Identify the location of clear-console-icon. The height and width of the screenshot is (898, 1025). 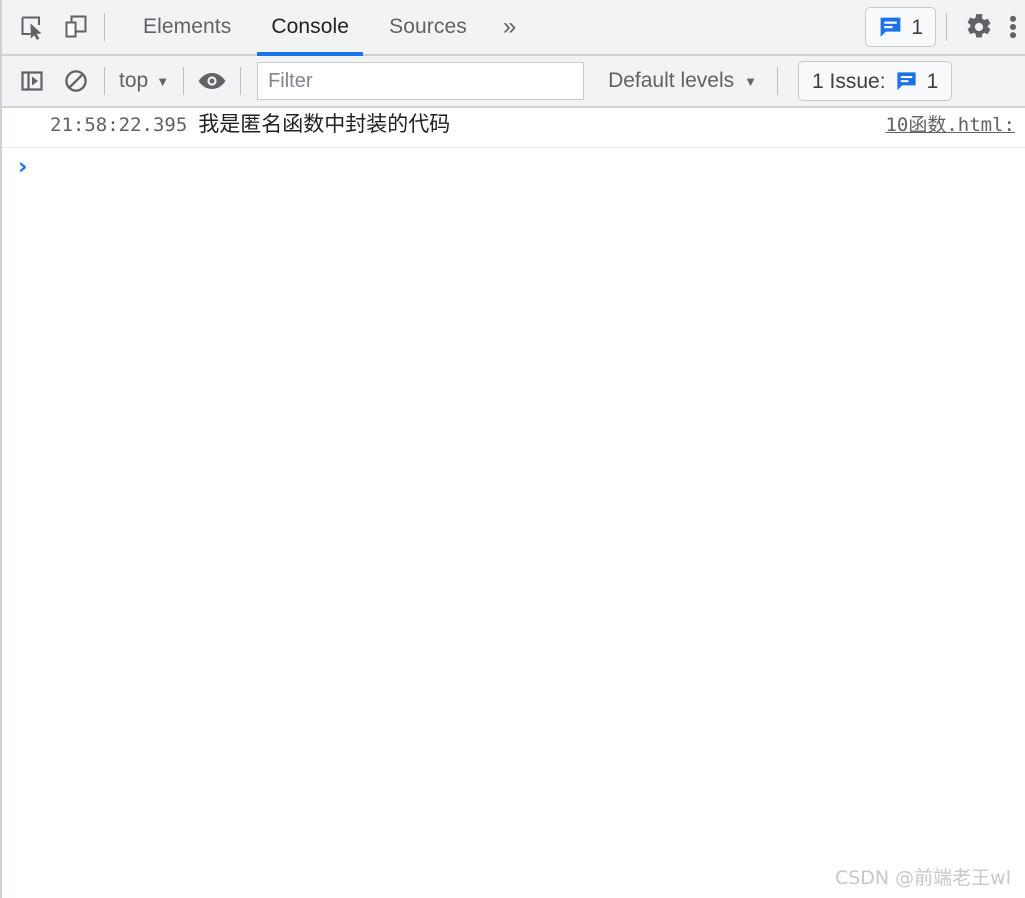
(76, 81).